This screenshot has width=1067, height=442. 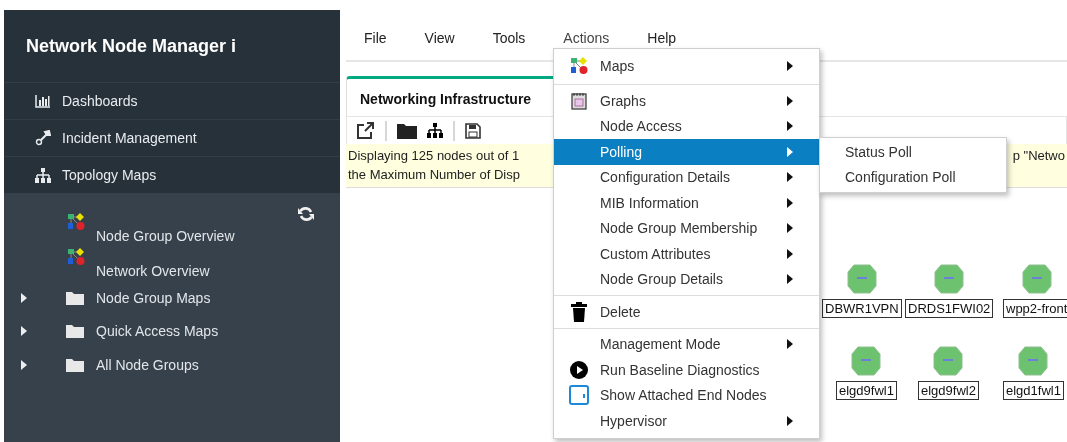 I want to click on bar-chart-icon, so click(x=43, y=101).